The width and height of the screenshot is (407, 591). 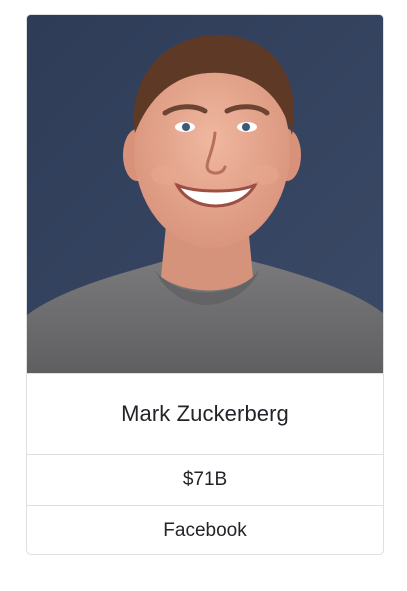 I want to click on details-list: $71B Facebook, so click(x=205, y=504).